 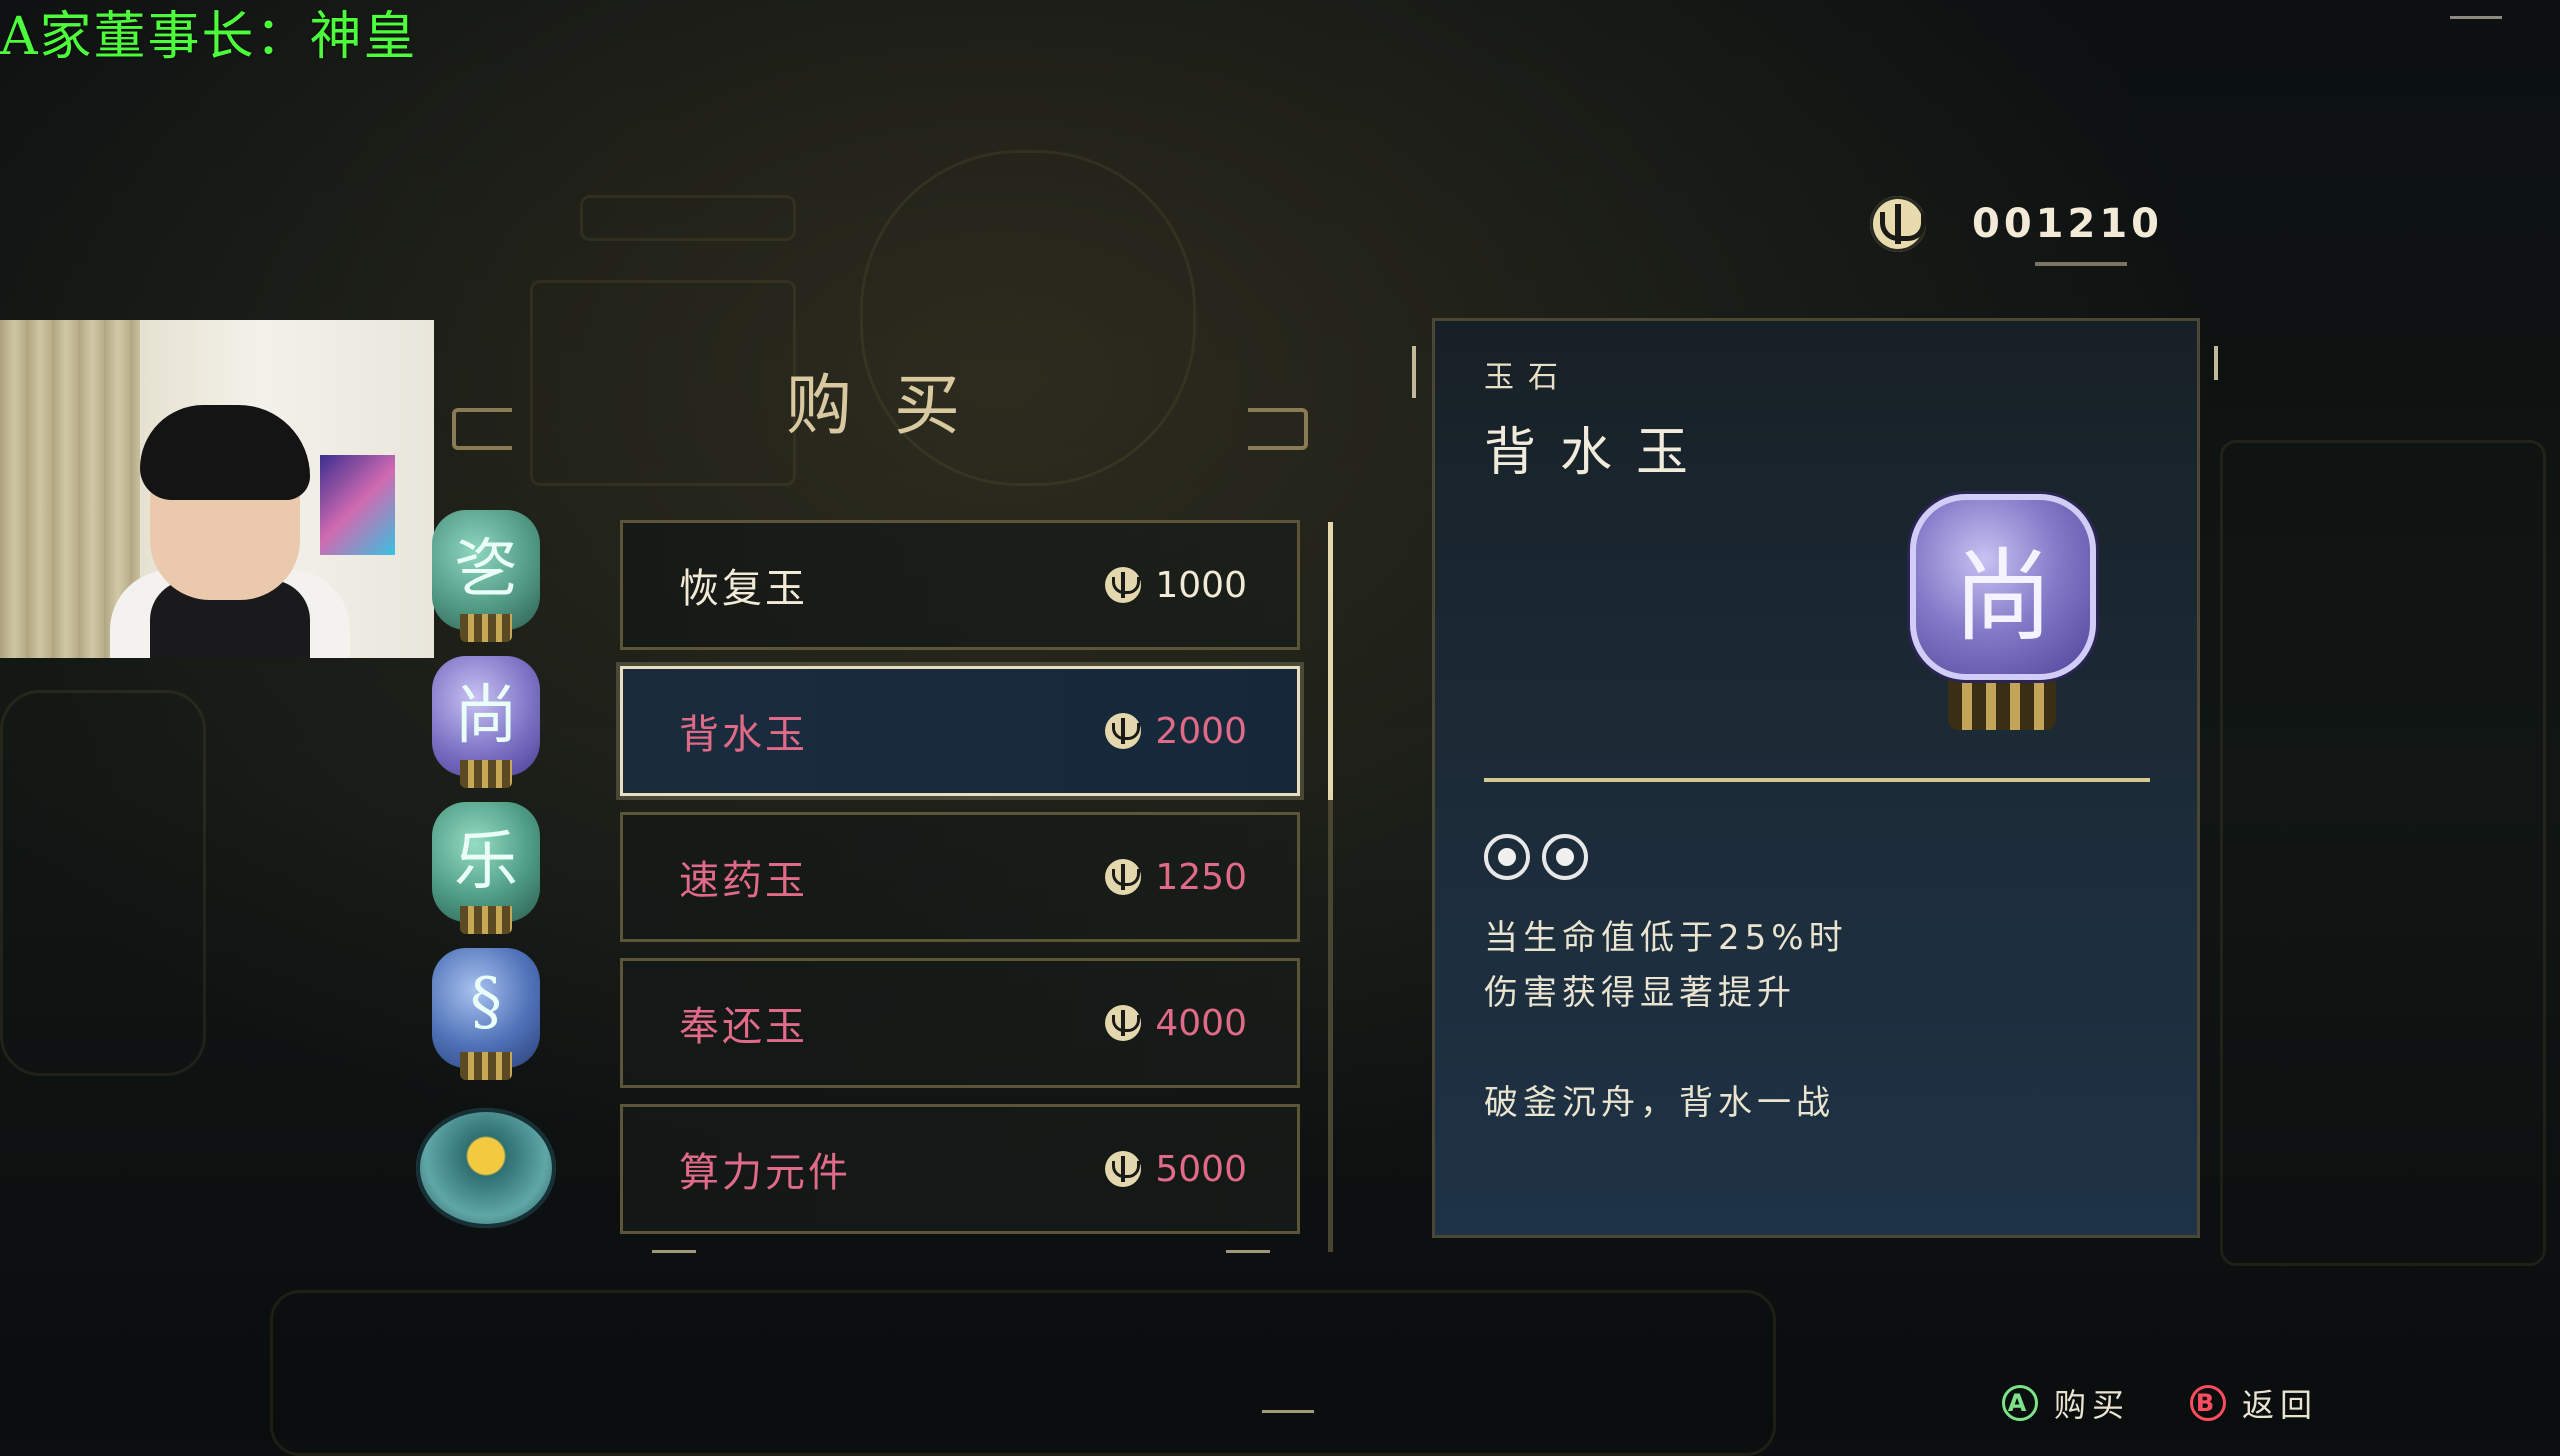 What do you see at coordinates (743, 1027) in the screenshot?
I see `item-name: 奉还玉` at bounding box center [743, 1027].